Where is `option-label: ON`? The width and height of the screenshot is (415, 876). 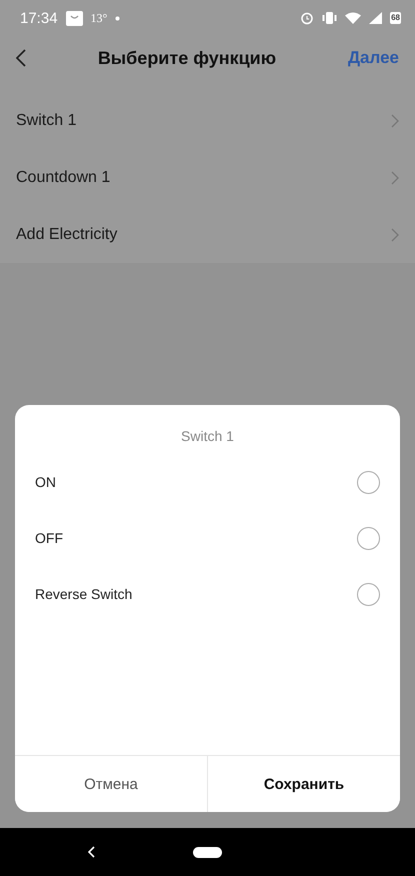
option-label: ON is located at coordinates (45, 482).